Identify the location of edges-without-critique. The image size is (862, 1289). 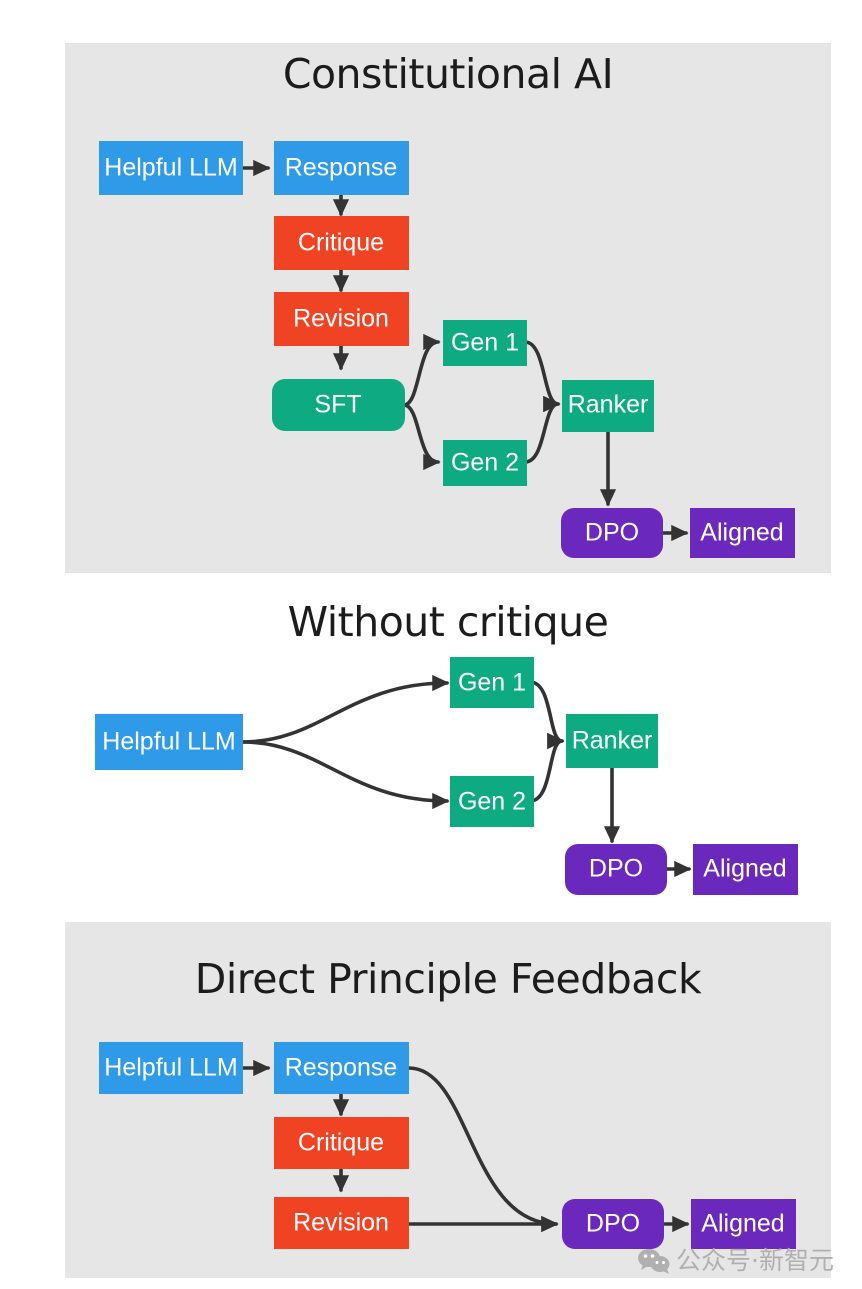
(466, 776).